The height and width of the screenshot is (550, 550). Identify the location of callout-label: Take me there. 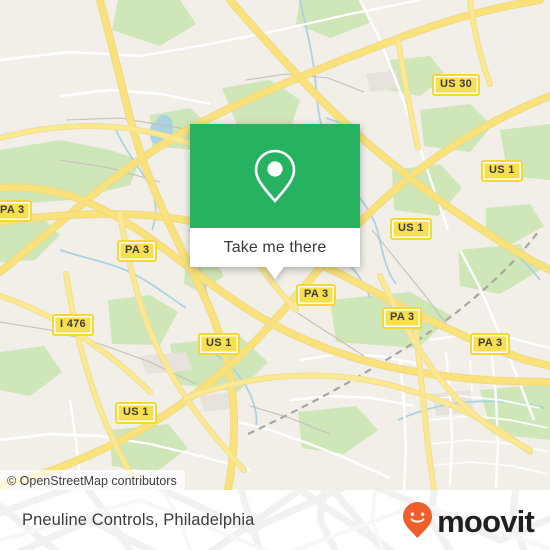
(275, 247).